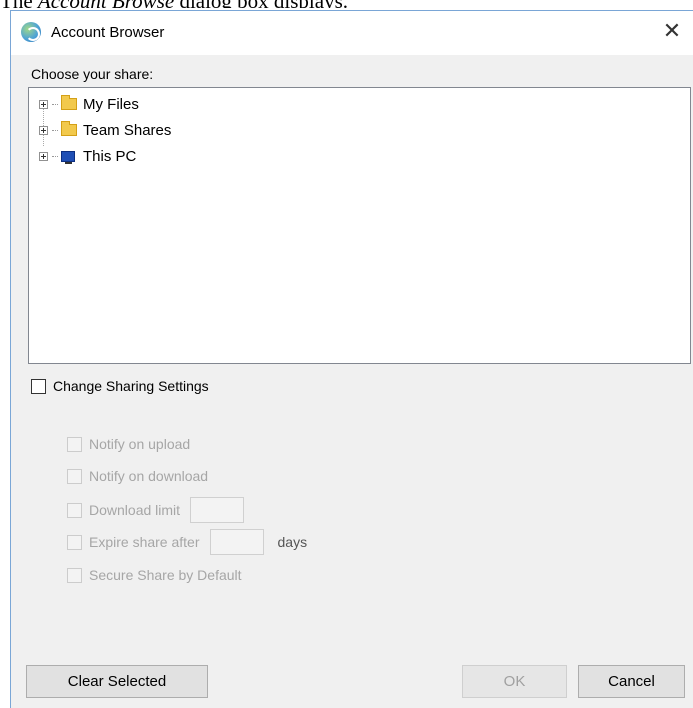 This screenshot has width=693, height=708. I want to click on download-limit-input, so click(217, 510).